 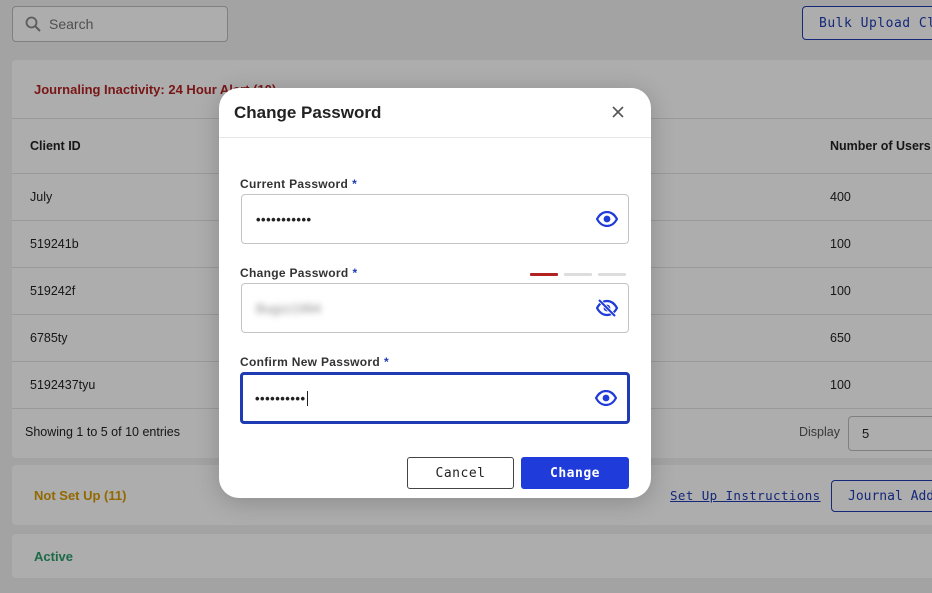 What do you see at coordinates (289, 308) in the screenshot?
I see `change-password-value: Bugzz1994` at bounding box center [289, 308].